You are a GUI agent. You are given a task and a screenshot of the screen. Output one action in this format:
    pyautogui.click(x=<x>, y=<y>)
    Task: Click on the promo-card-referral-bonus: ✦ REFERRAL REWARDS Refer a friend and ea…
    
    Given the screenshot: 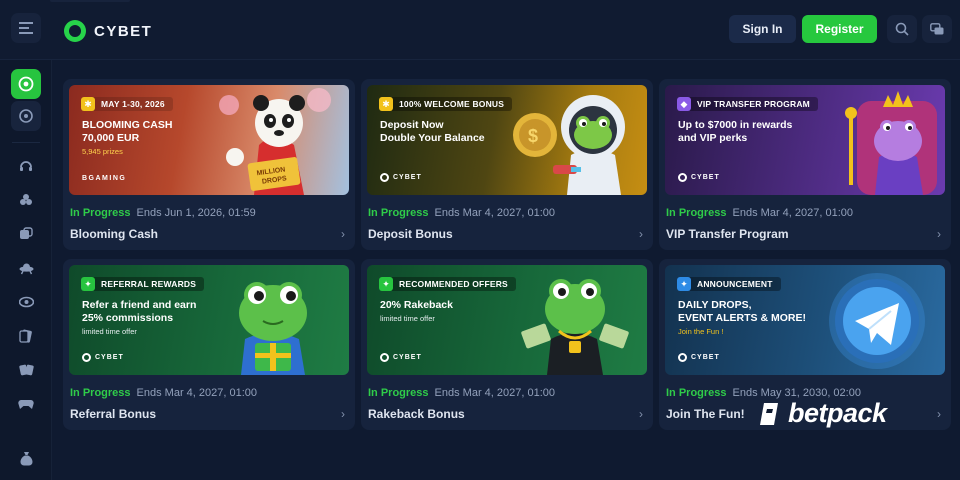 What is the action you would take?
    pyautogui.click(x=209, y=344)
    